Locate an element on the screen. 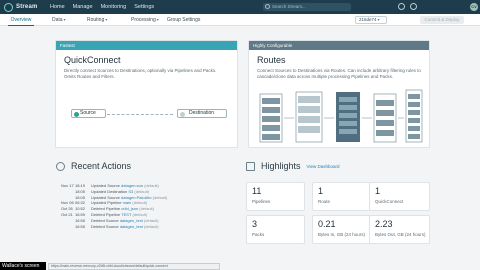 The image size is (480, 270). tab-routing: Routing▾ is located at coordinates (97, 20).